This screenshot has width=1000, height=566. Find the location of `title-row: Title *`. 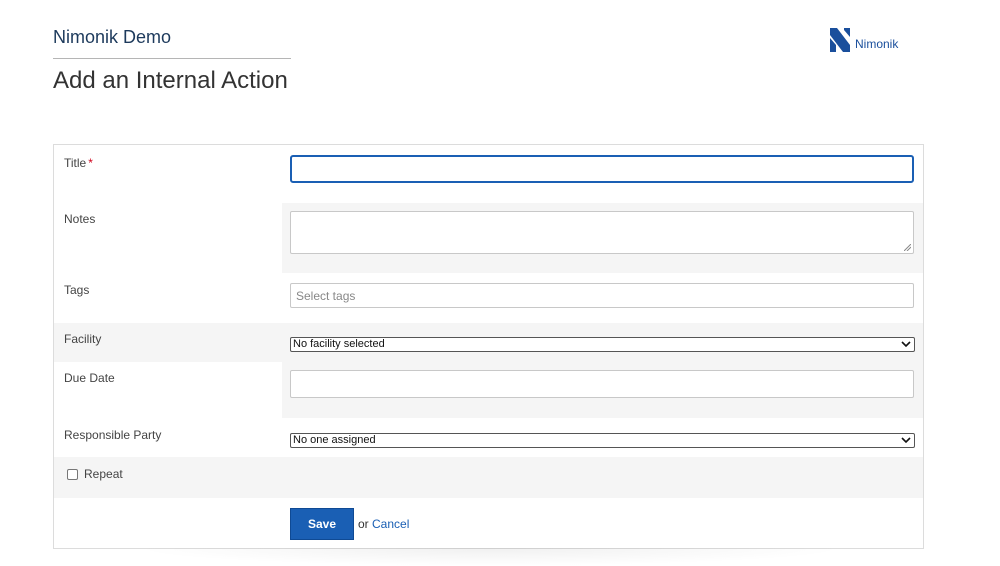

title-row: Title * is located at coordinates (488, 174).